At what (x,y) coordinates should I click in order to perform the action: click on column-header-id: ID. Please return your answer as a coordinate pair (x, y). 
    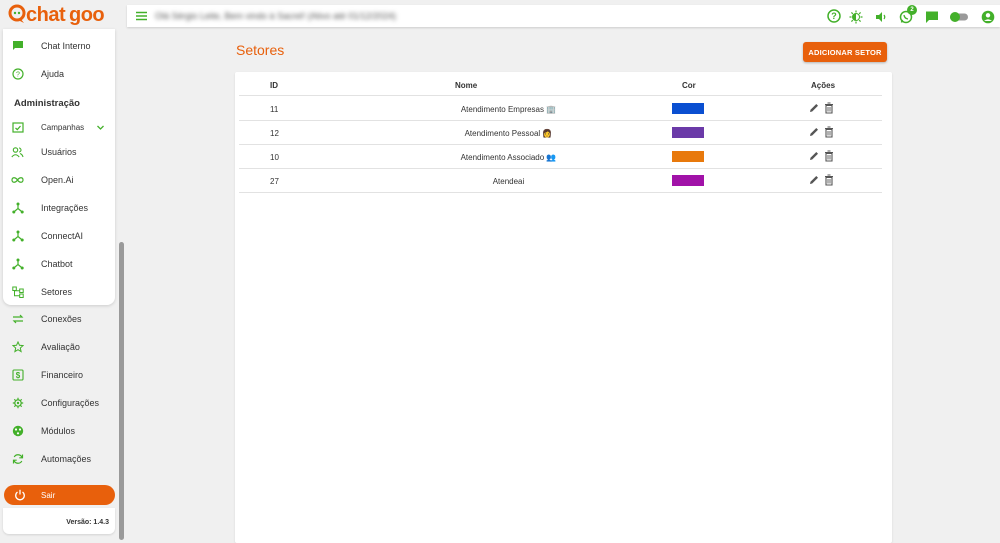
    Looking at the image, I should click on (274, 85).